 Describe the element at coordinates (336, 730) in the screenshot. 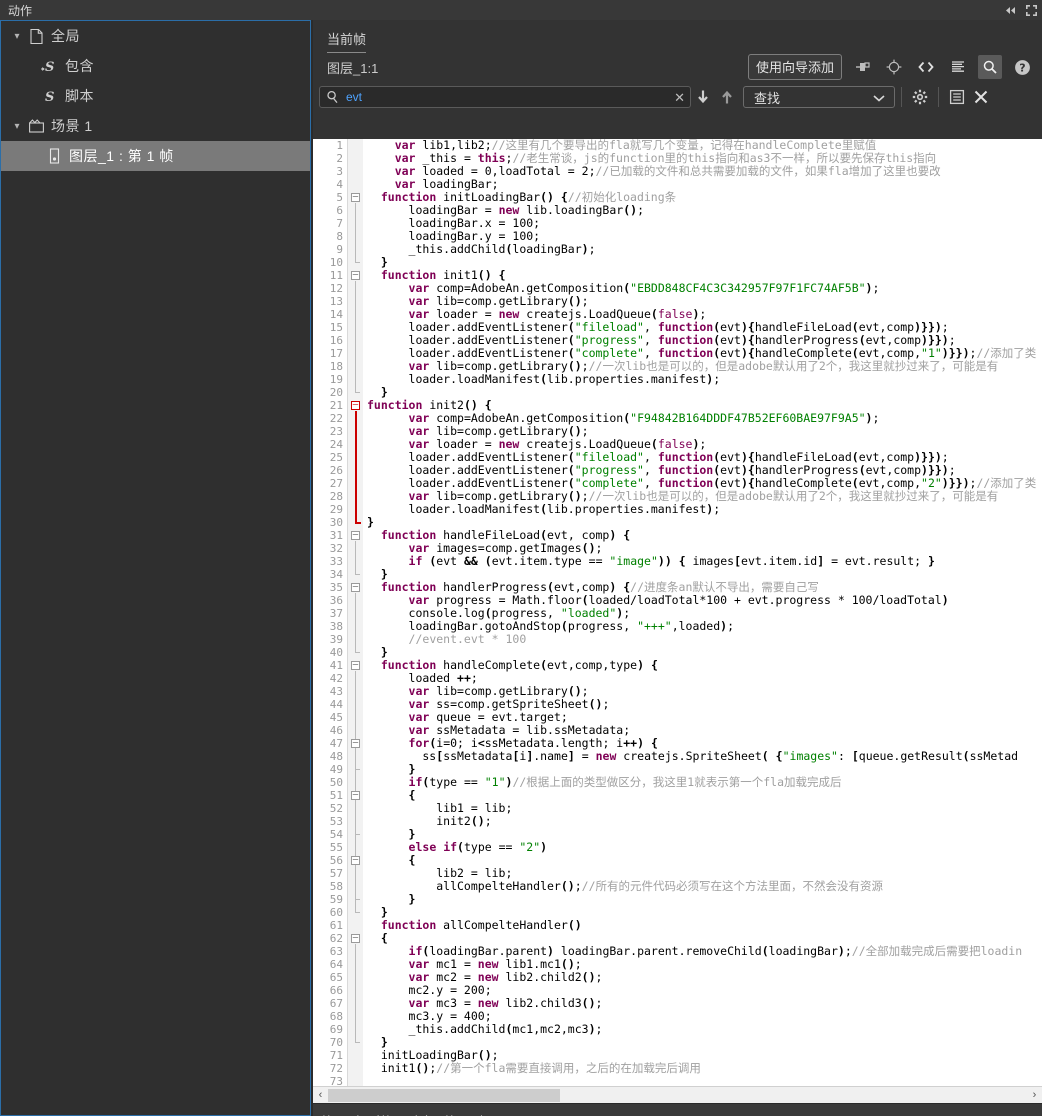

I see `line-number: 46` at that location.